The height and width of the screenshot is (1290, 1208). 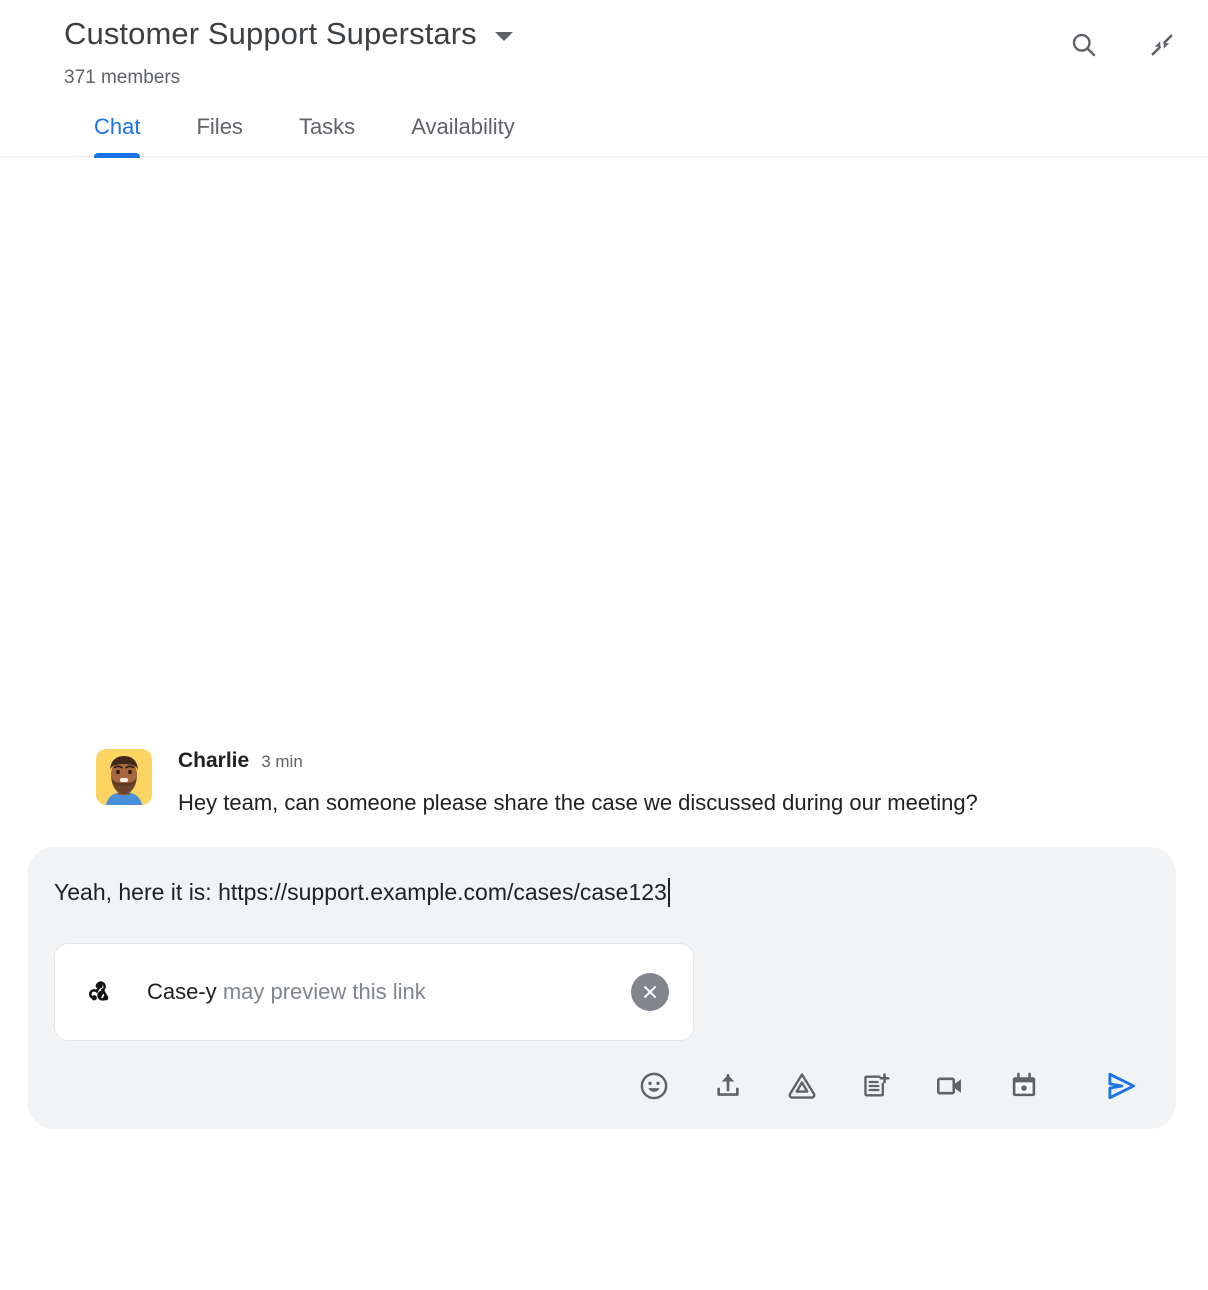 I want to click on webhook-icon, so click(x=100, y=992).